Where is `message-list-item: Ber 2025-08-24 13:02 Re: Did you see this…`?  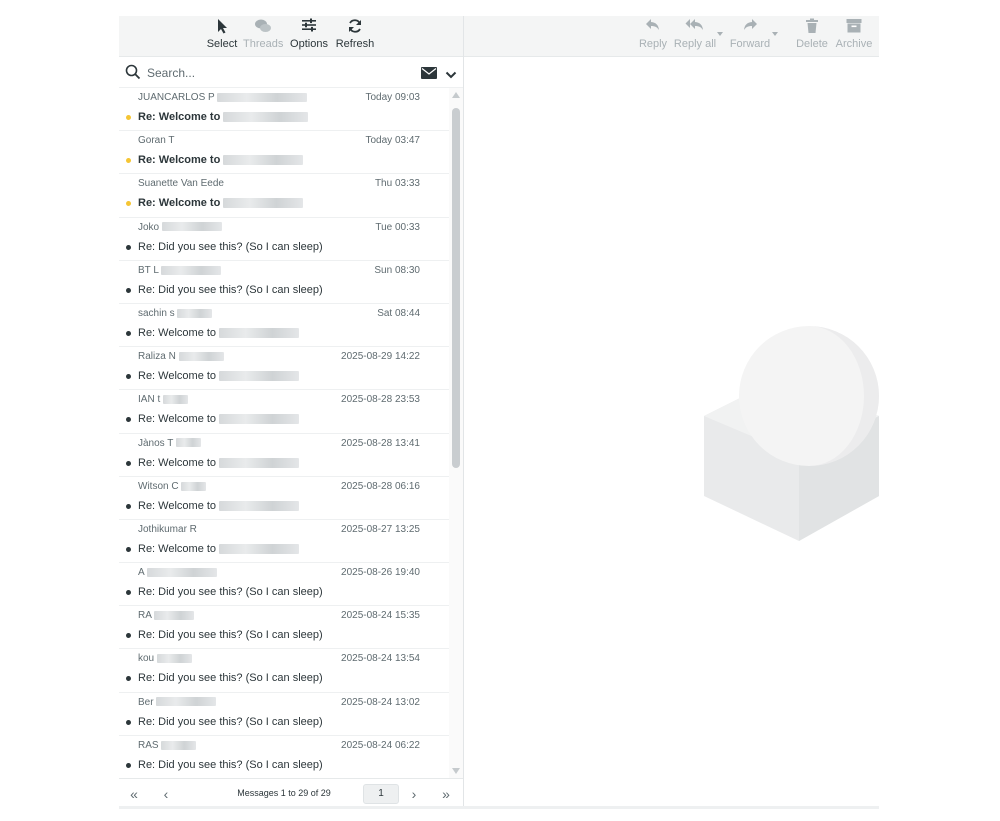 message-list-item: Ber 2025-08-24 13:02 Re: Did you see this… is located at coordinates (284, 714).